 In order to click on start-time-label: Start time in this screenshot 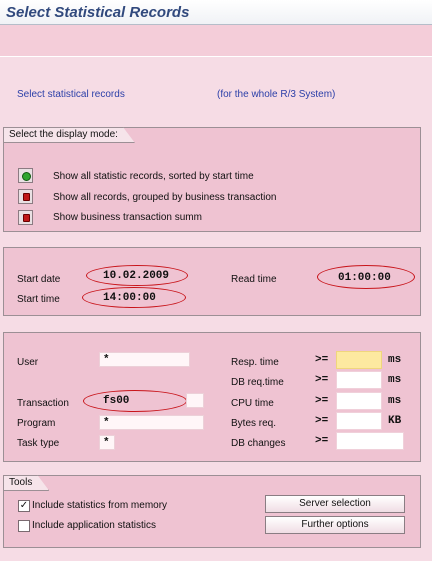, I will do `click(38, 299)`.